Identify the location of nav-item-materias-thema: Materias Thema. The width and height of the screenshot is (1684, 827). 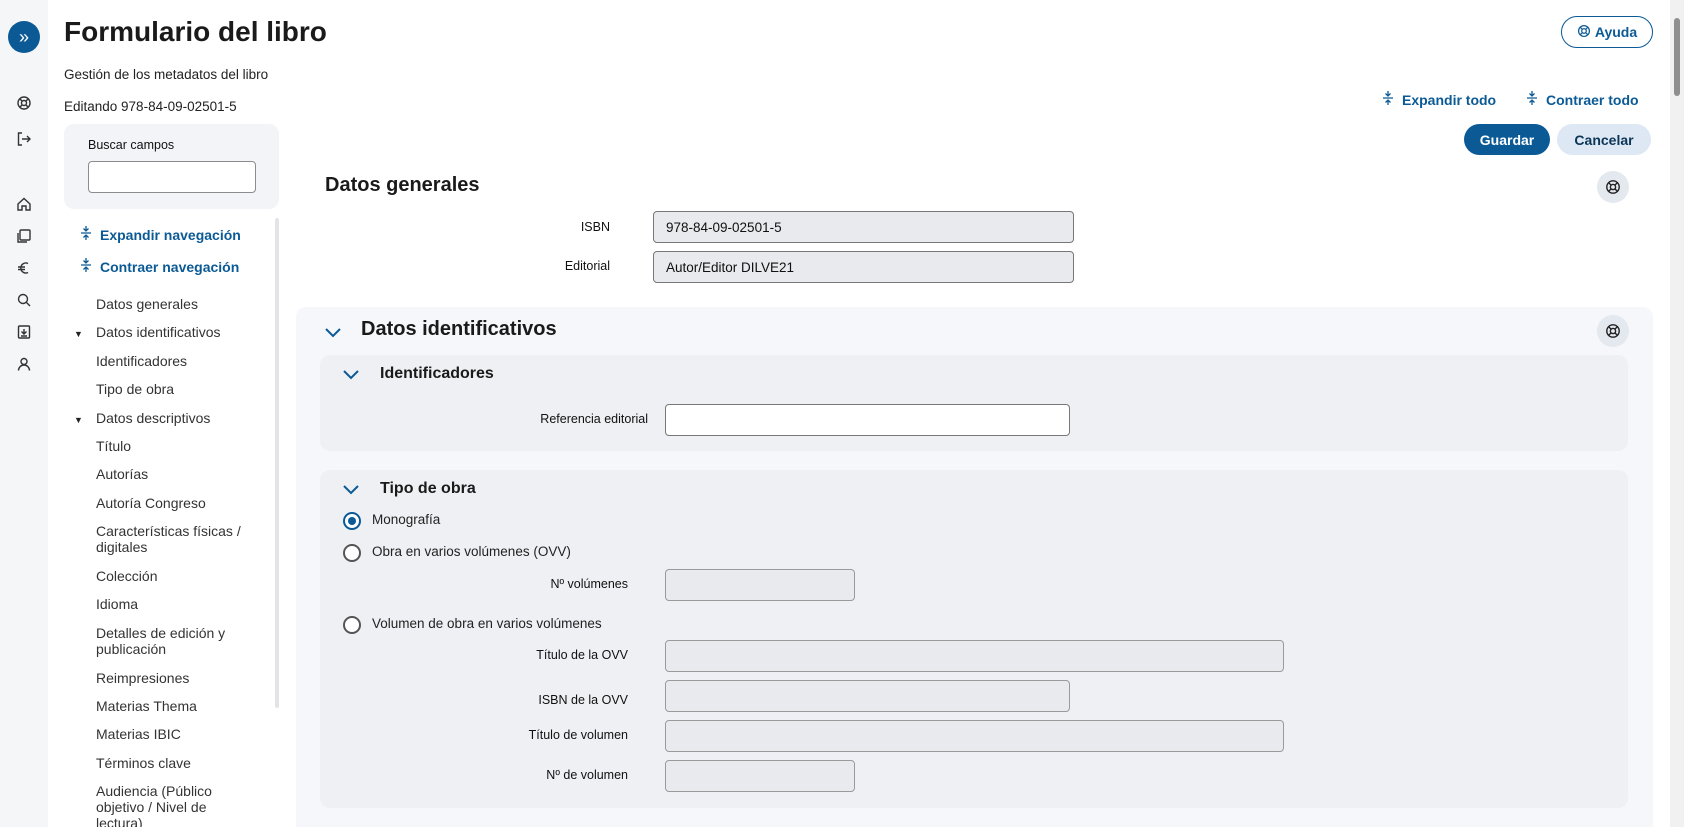
(146, 706).